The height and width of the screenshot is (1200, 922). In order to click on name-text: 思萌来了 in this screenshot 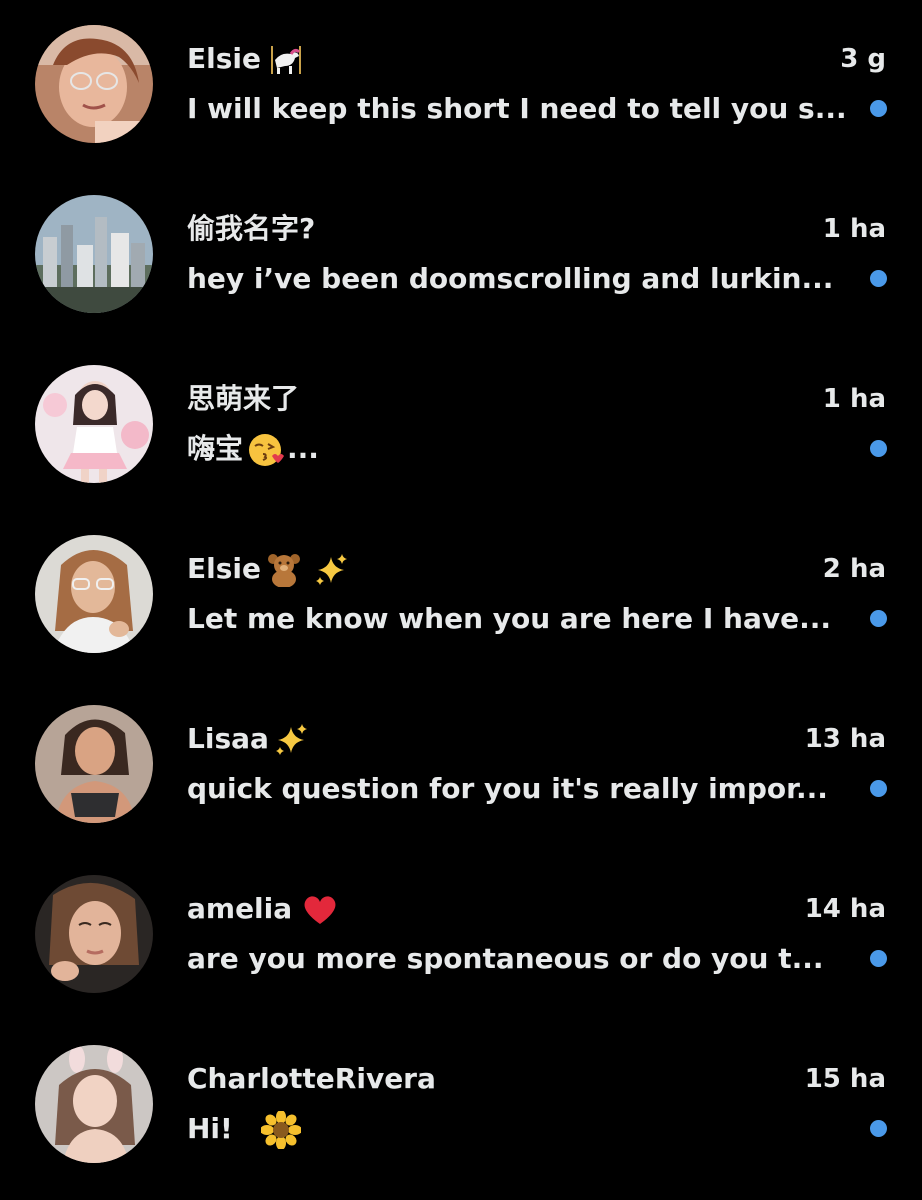, I will do `click(243, 398)`.